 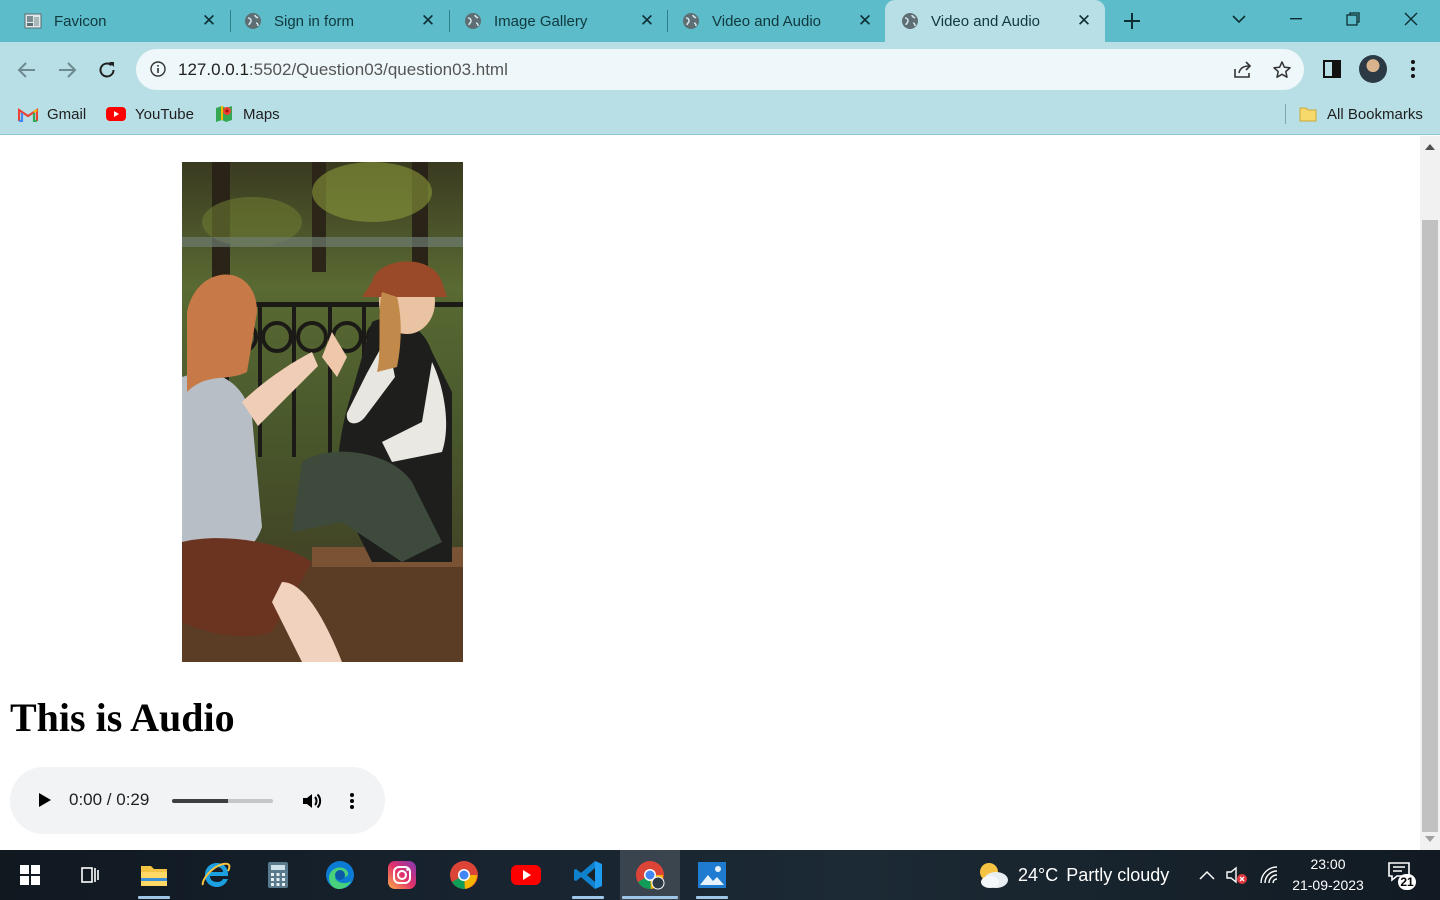 I want to click on taskbar-internet-explorer, so click(x=216, y=875).